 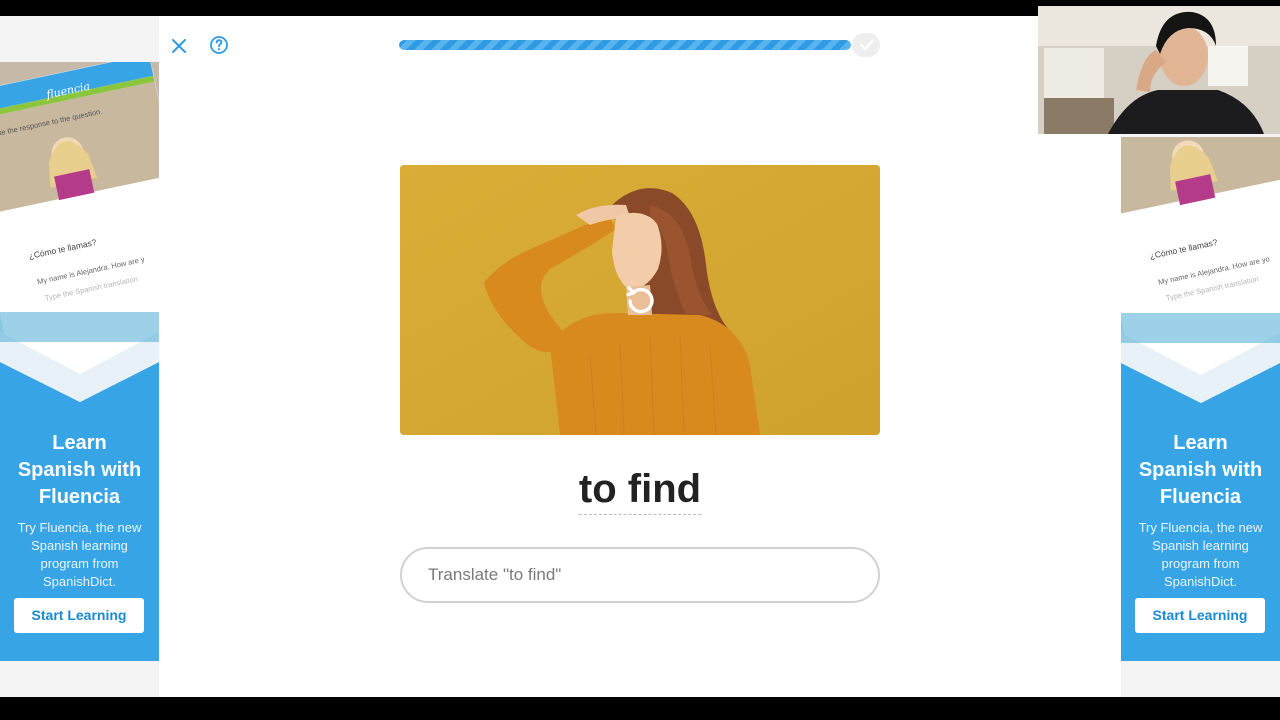 What do you see at coordinates (79, 545) in the screenshot?
I see `ad-left-body-line: Spanish learning` at bounding box center [79, 545].